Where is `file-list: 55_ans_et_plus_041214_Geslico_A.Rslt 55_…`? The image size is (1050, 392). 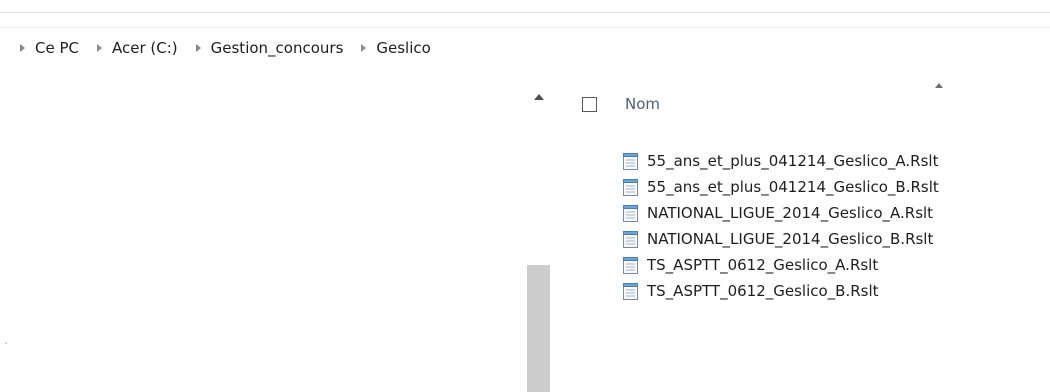 file-list: 55_ans_et_plus_041214_Geslico_A.Rslt 55_… is located at coordinates (780, 226).